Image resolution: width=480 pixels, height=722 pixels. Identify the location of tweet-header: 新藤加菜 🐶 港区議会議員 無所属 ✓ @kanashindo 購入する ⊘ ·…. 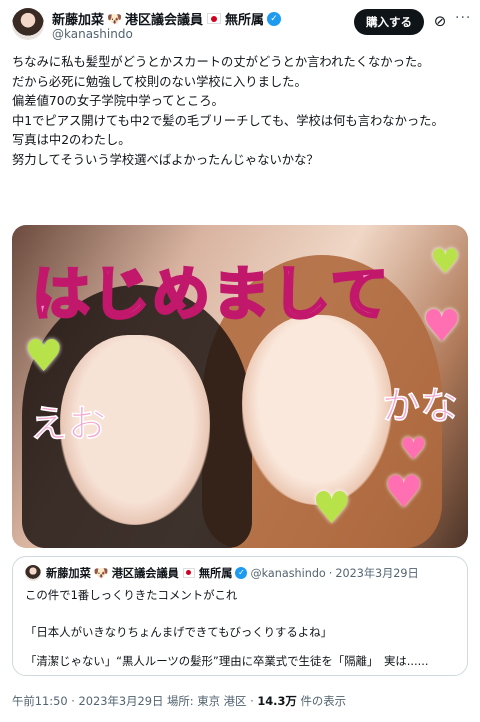
(240, 25).